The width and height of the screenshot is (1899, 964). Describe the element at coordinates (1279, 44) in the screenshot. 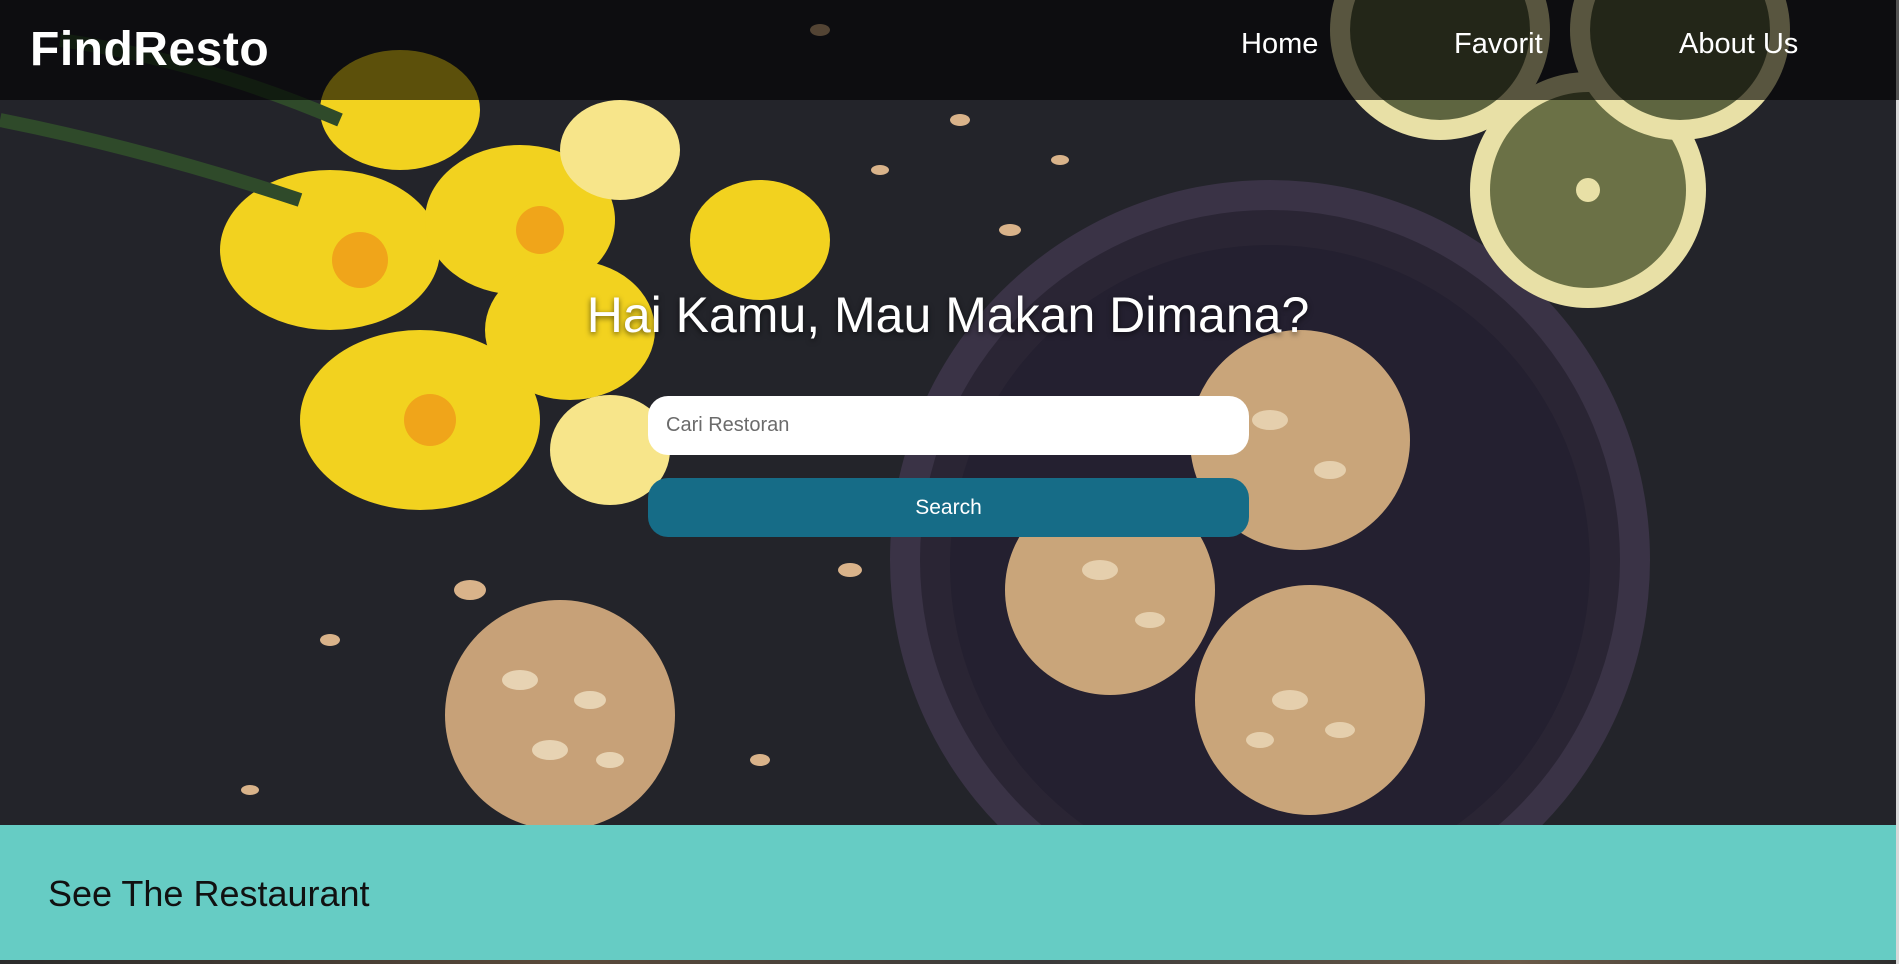

I see `nav-home-link: Home` at that location.